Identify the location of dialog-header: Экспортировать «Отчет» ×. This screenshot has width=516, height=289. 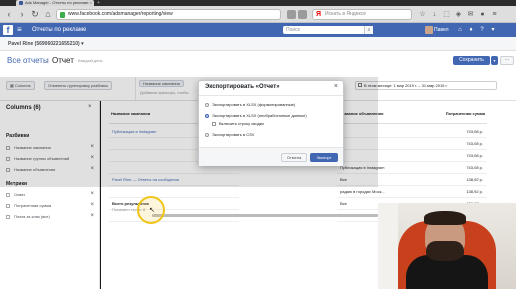
(271, 88).